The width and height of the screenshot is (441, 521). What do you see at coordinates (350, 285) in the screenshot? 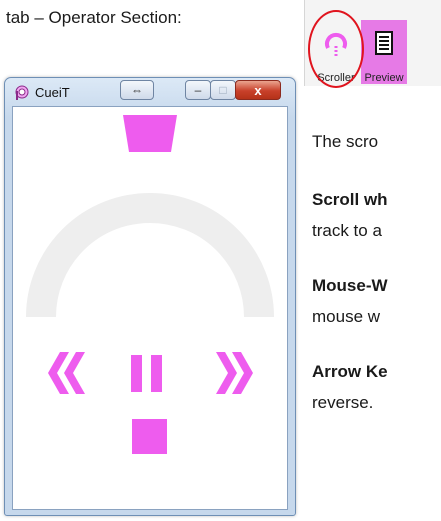
I see `doc-paragraph-3-bold: Mouse-W` at bounding box center [350, 285].